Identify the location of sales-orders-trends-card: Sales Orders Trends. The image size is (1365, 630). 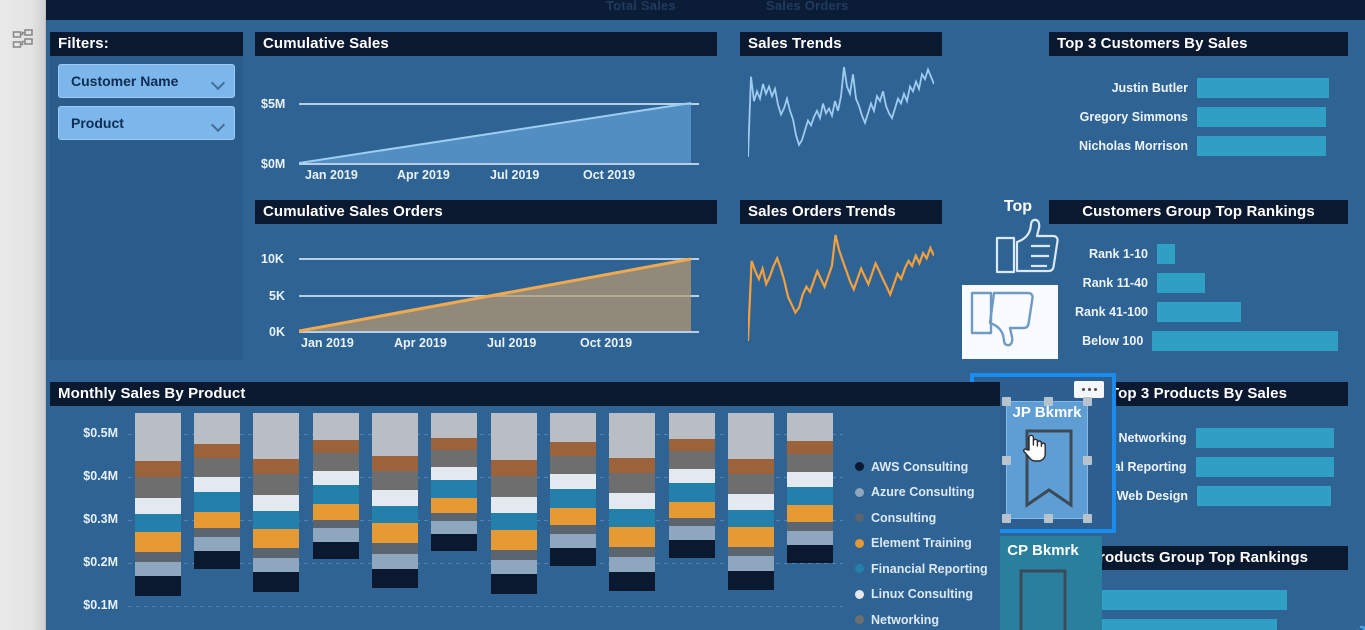
(841, 277).